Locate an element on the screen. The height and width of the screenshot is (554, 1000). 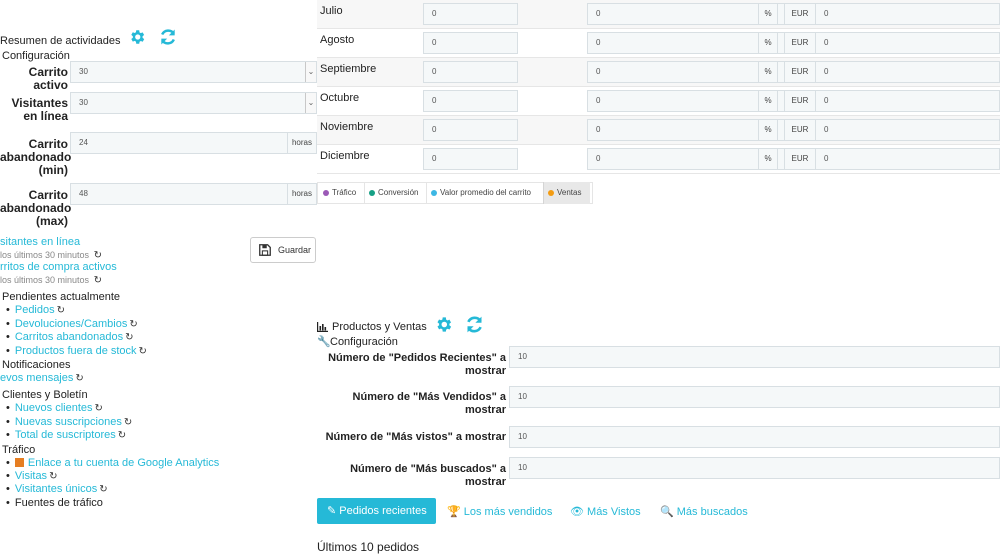
total-subscribers-link: Total de suscriptores is located at coordinates (65, 435).